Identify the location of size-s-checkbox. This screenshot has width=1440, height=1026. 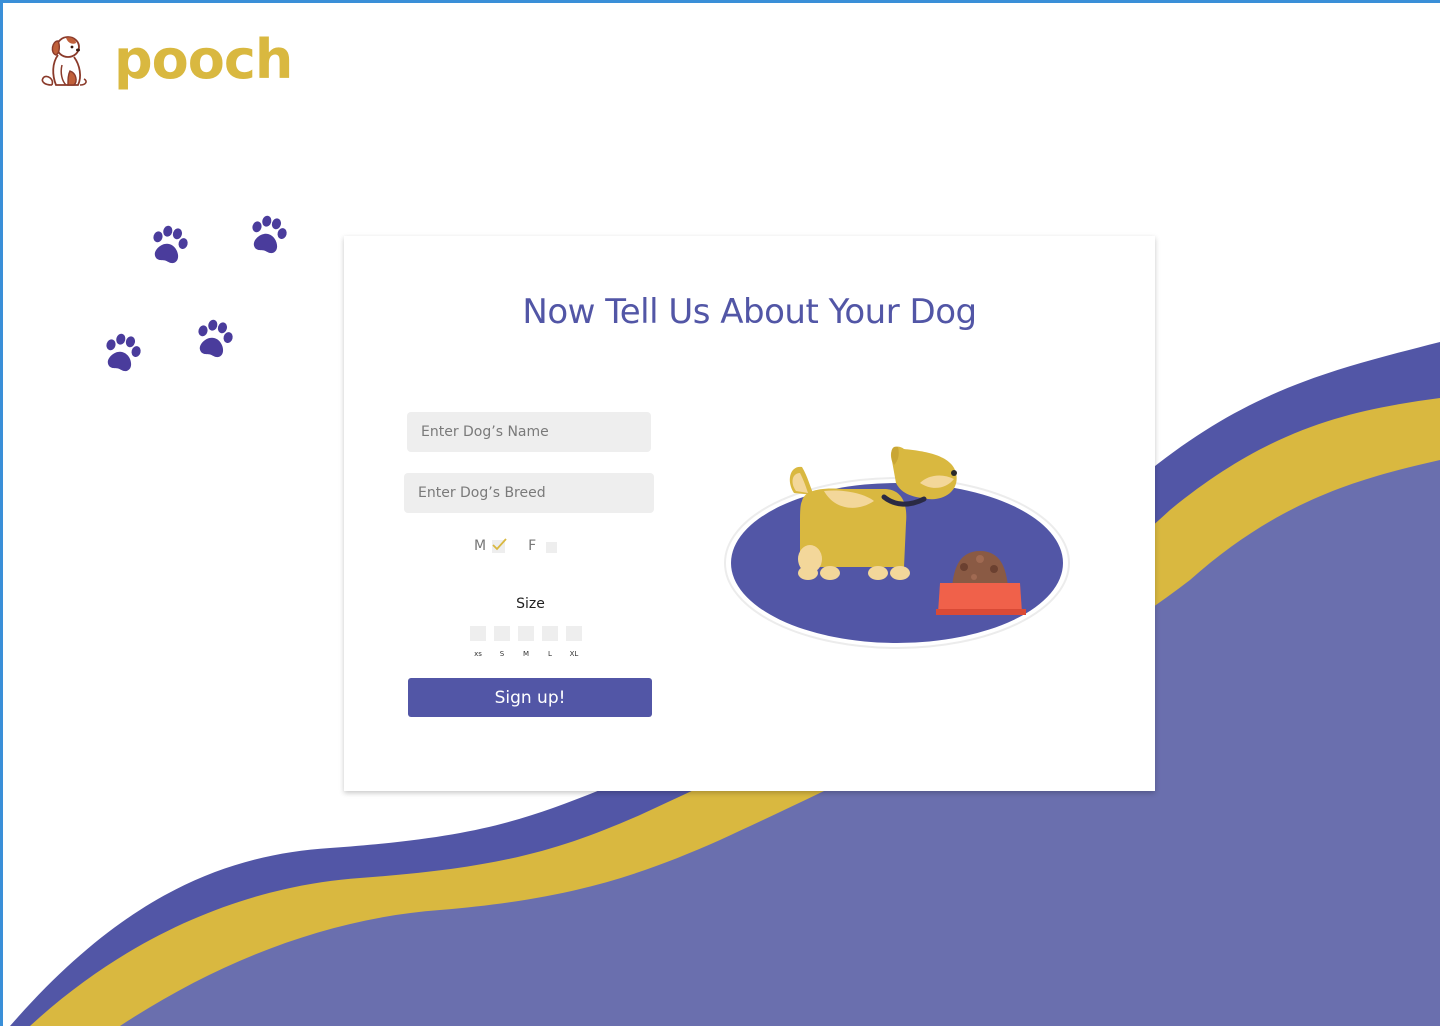
(502, 633).